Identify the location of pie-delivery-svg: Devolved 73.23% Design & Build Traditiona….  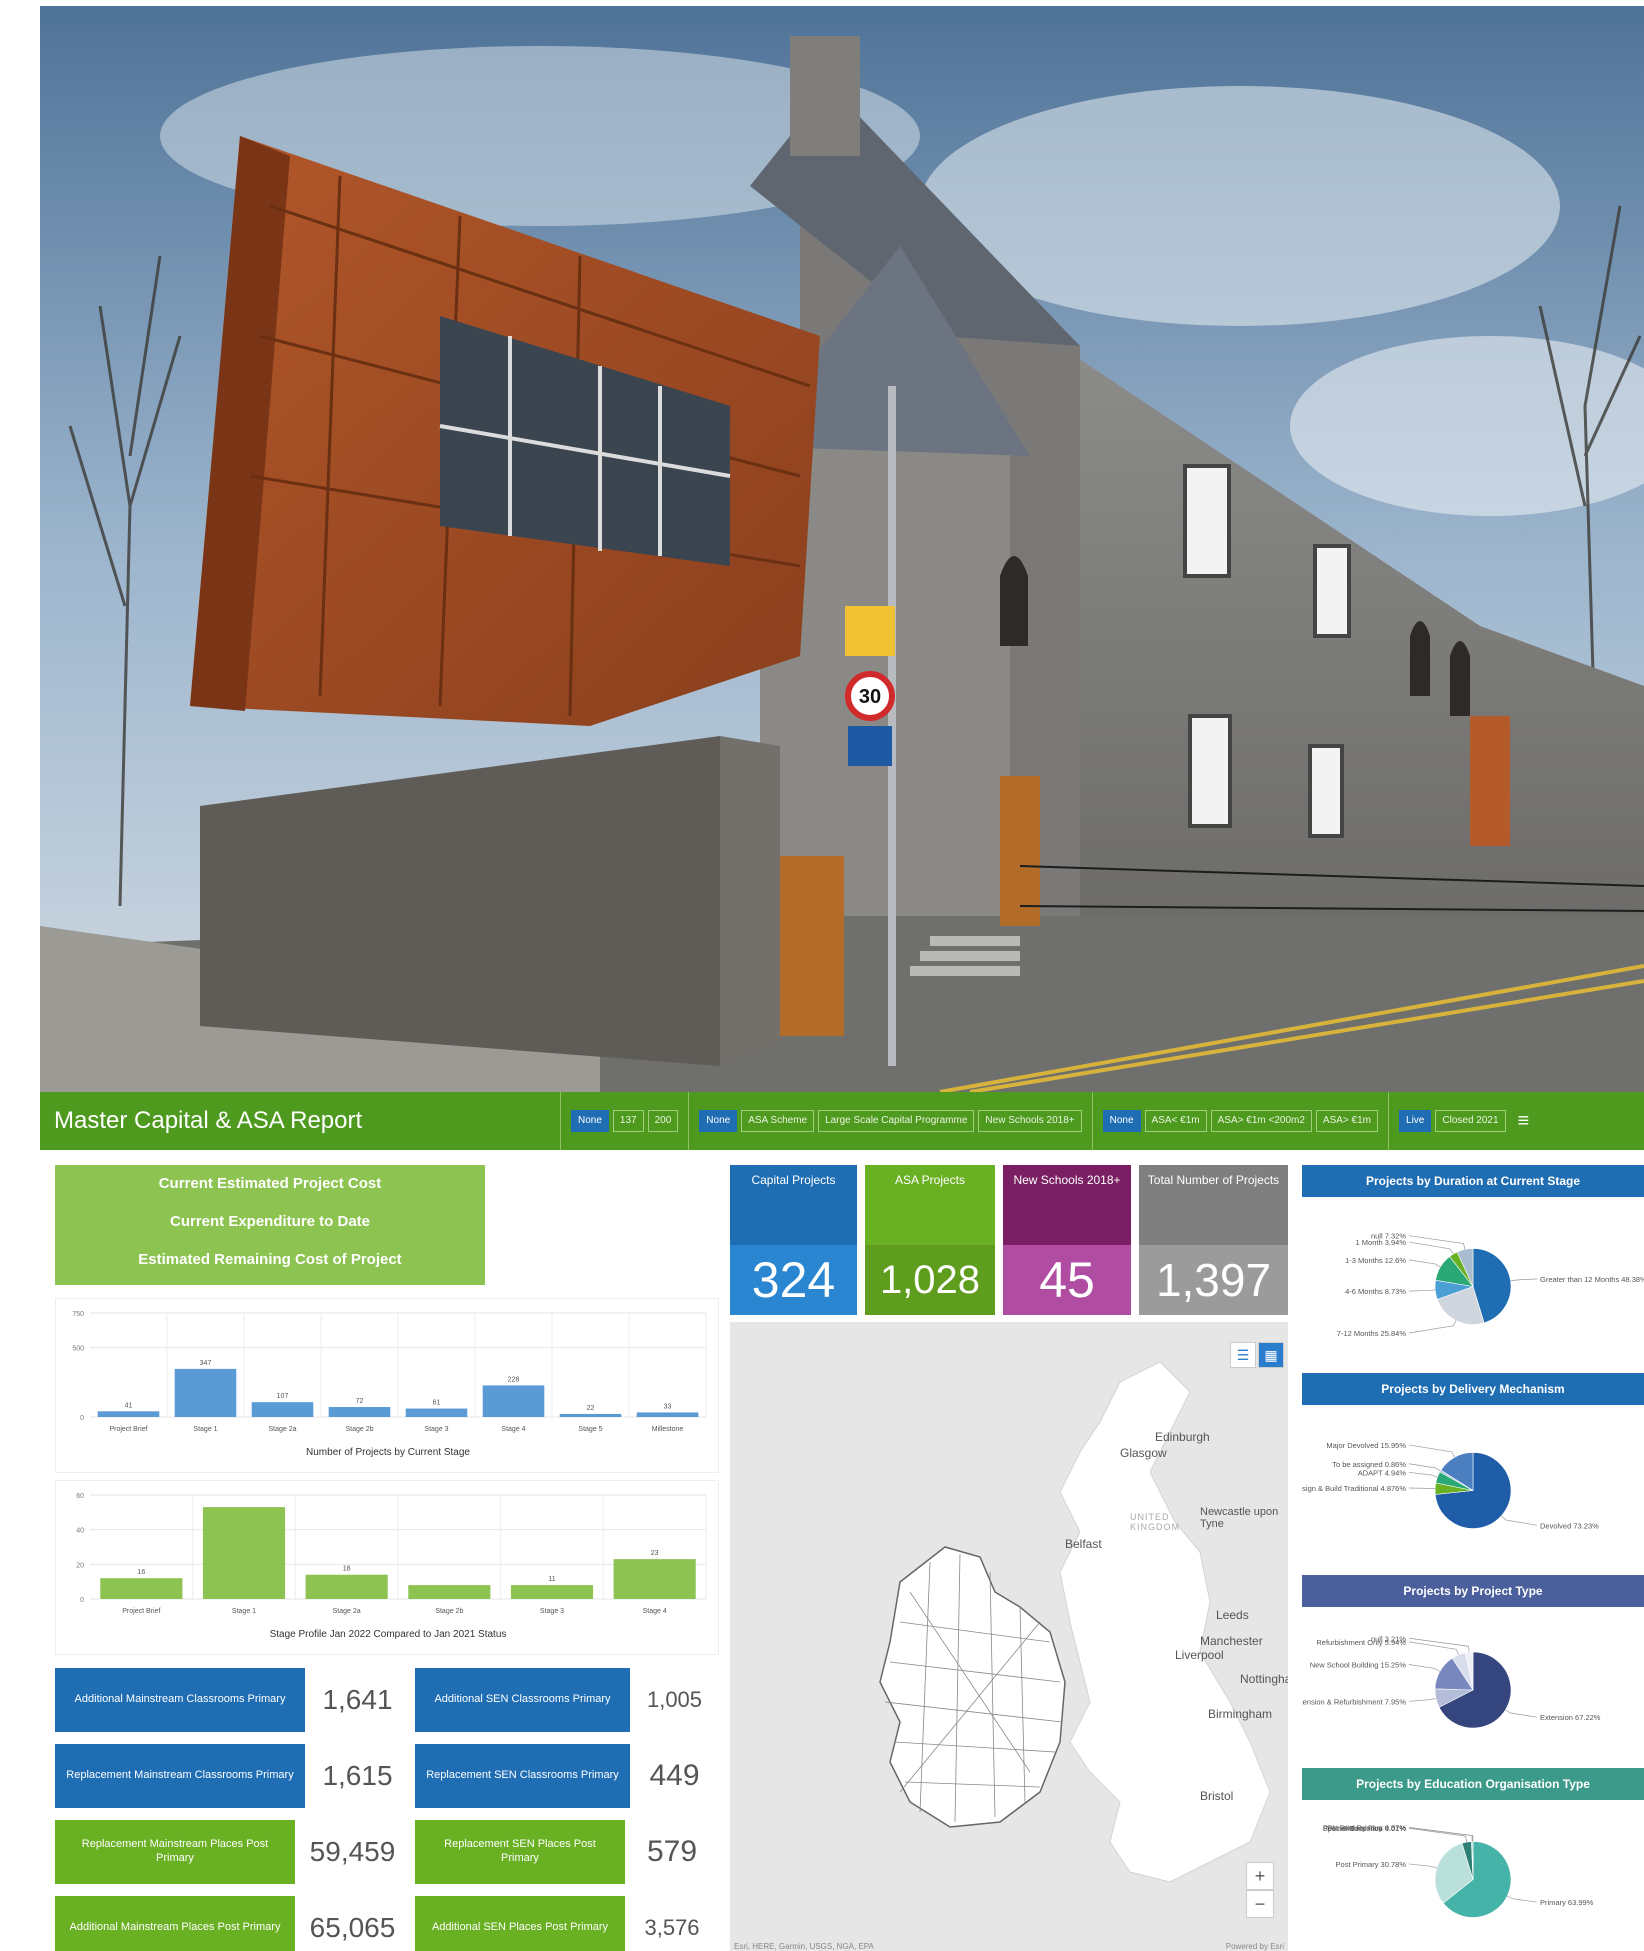
(1450, 1485).